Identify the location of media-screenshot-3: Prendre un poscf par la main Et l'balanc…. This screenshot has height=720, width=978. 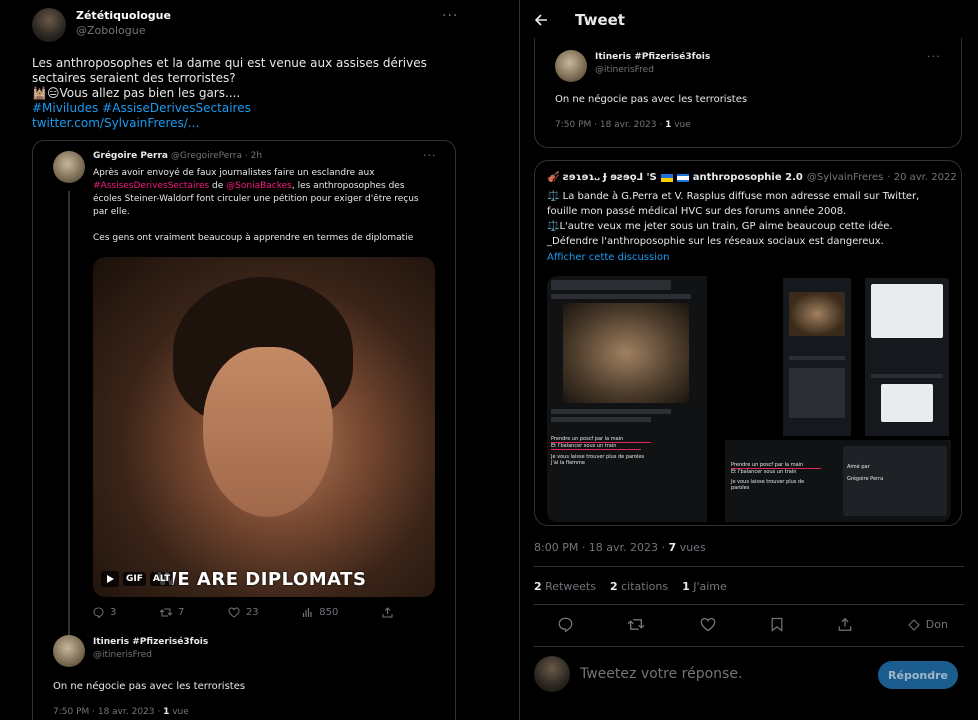
(838, 481).